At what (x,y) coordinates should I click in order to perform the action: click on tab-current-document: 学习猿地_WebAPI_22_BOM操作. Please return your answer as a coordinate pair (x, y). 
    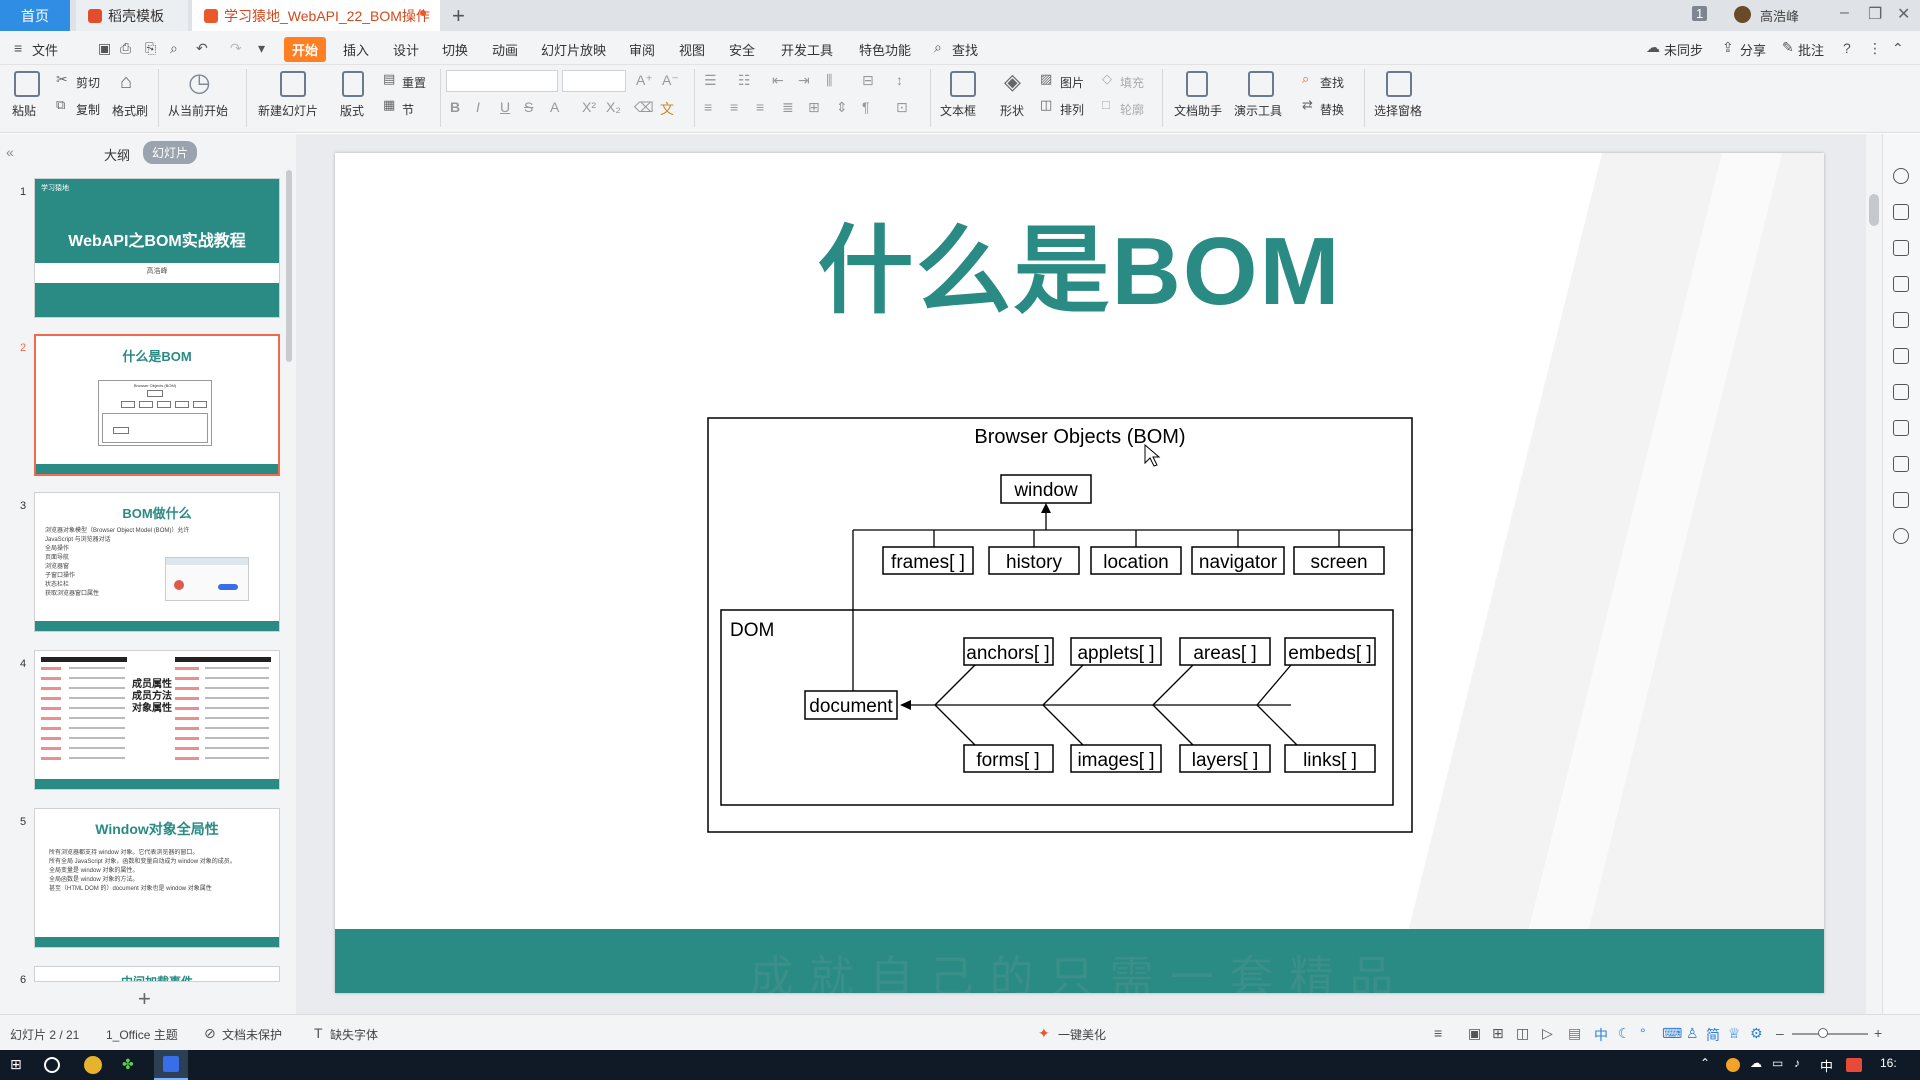
    Looking at the image, I should click on (316, 15).